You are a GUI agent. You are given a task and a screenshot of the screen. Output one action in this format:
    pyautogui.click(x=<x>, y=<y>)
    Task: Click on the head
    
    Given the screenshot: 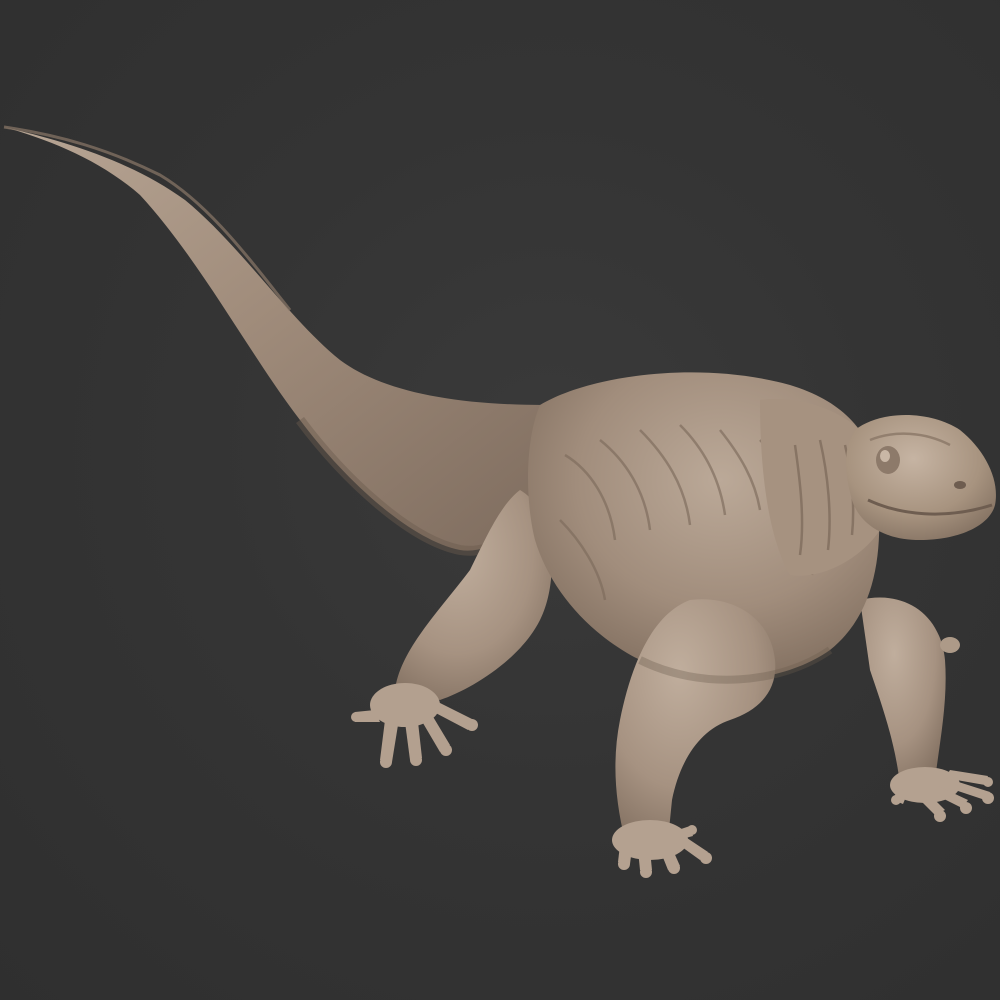 What is the action you would take?
    pyautogui.click(x=921, y=477)
    